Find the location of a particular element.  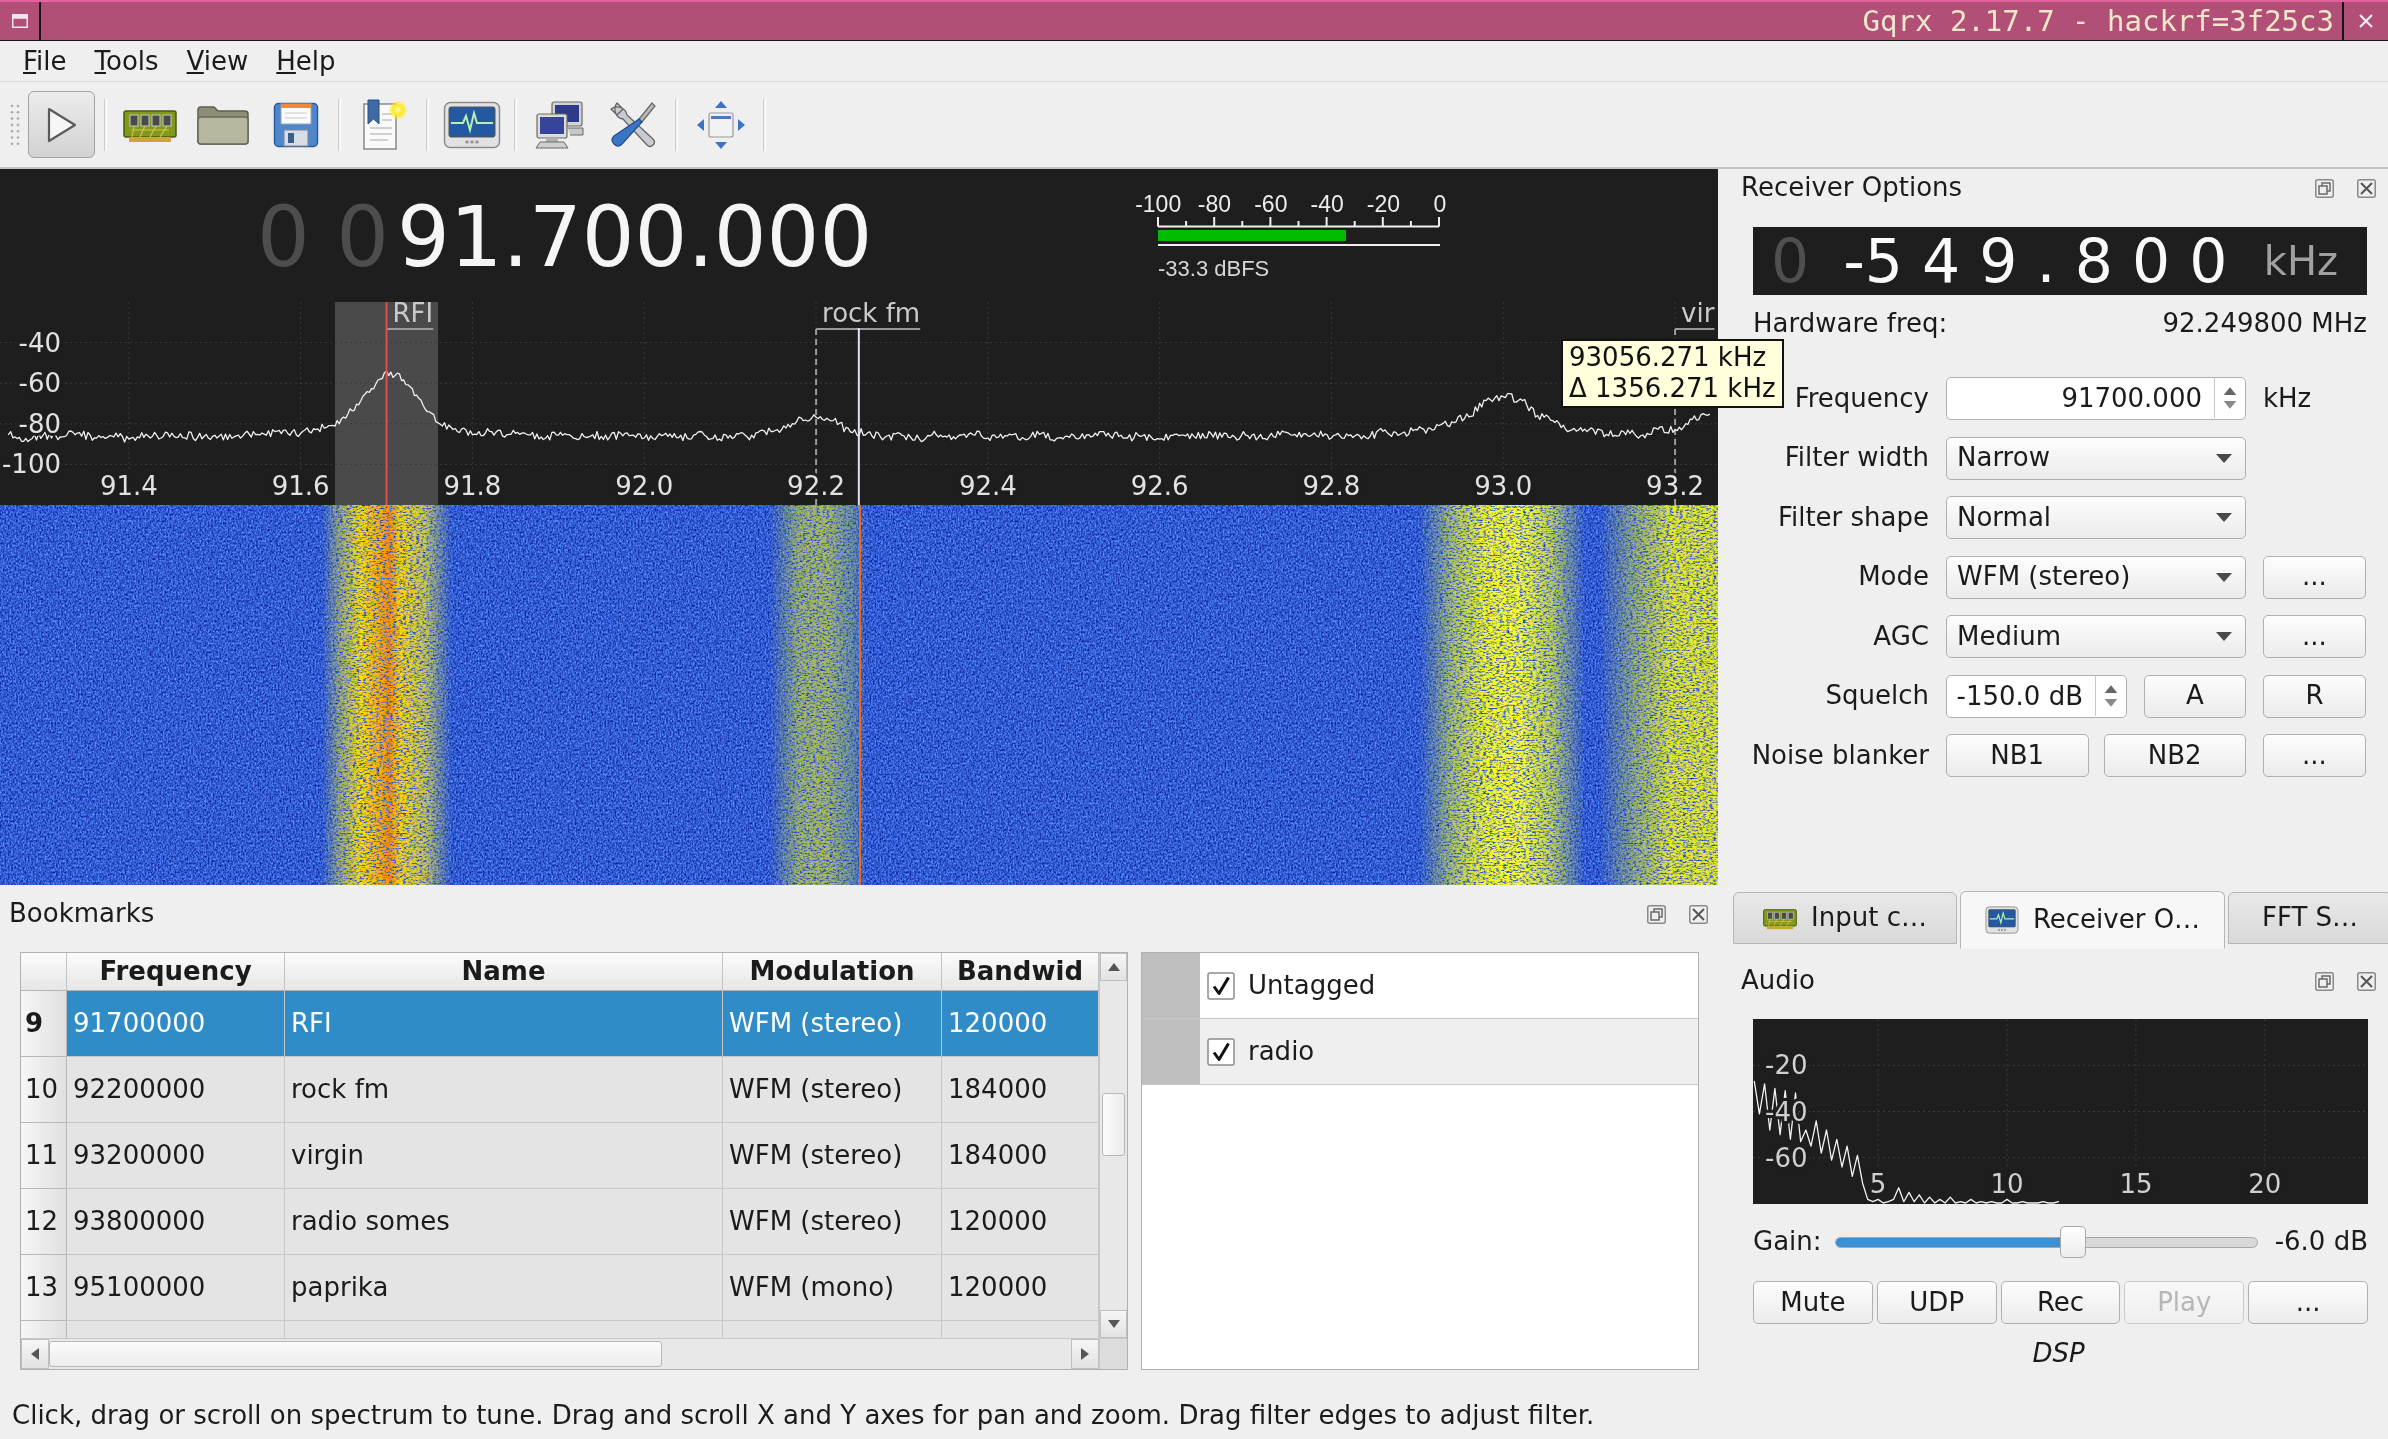

axis-label: 92.6 is located at coordinates (1159, 486).